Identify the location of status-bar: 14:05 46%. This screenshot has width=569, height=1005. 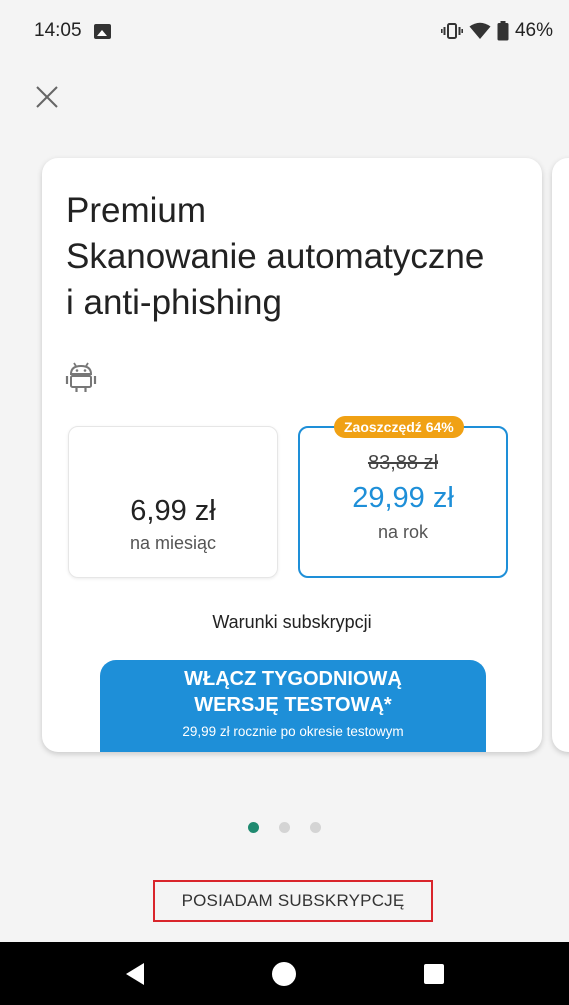
(284, 31).